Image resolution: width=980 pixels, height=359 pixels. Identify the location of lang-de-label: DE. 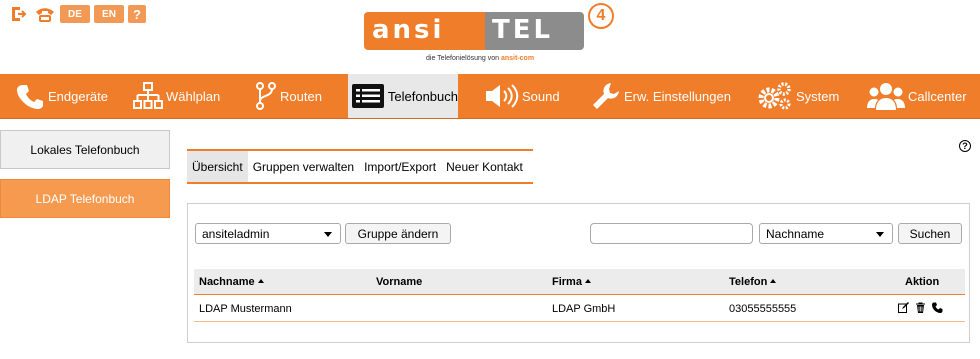
(75, 14).